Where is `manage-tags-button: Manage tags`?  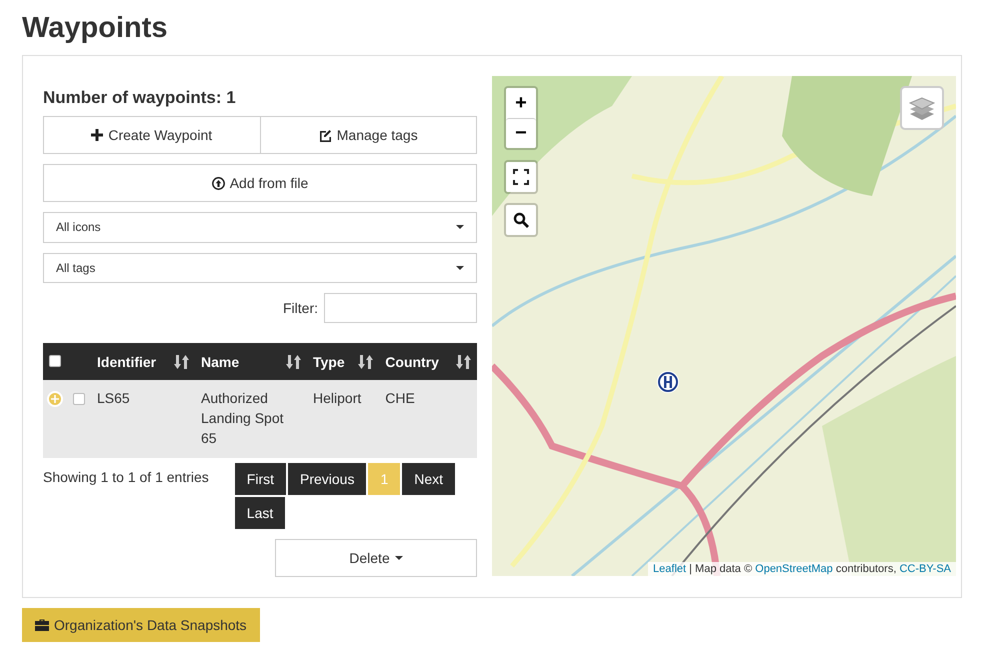
manage-tags-button: Manage tags is located at coordinates (368, 135).